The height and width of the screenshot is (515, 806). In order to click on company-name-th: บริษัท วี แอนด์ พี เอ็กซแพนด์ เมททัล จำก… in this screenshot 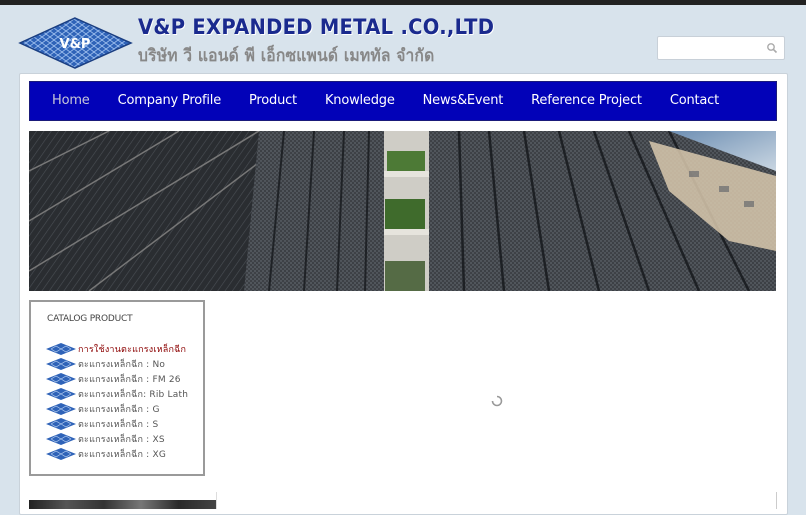, I will do `click(286, 56)`.